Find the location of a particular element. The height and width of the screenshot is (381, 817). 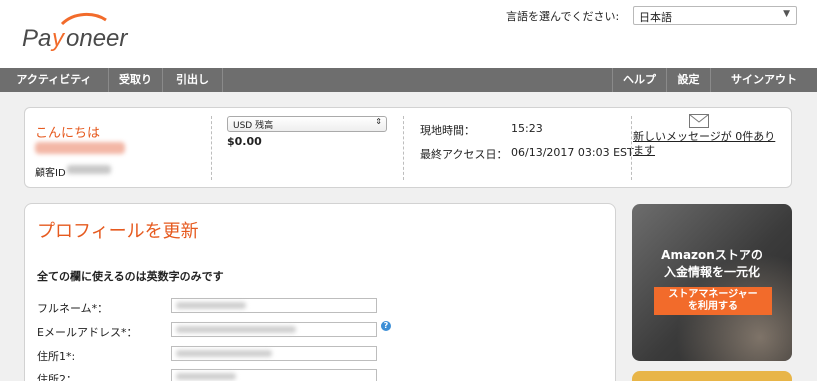

balance-select: USD 残高 ⇕ is located at coordinates (307, 124).